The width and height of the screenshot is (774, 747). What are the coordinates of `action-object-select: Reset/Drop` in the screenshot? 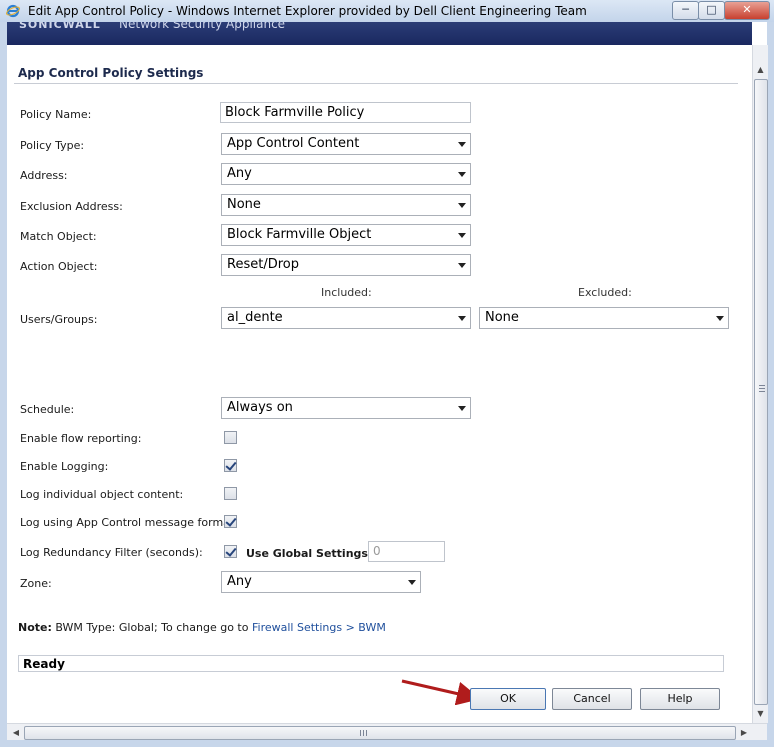 It's located at (346, 265).